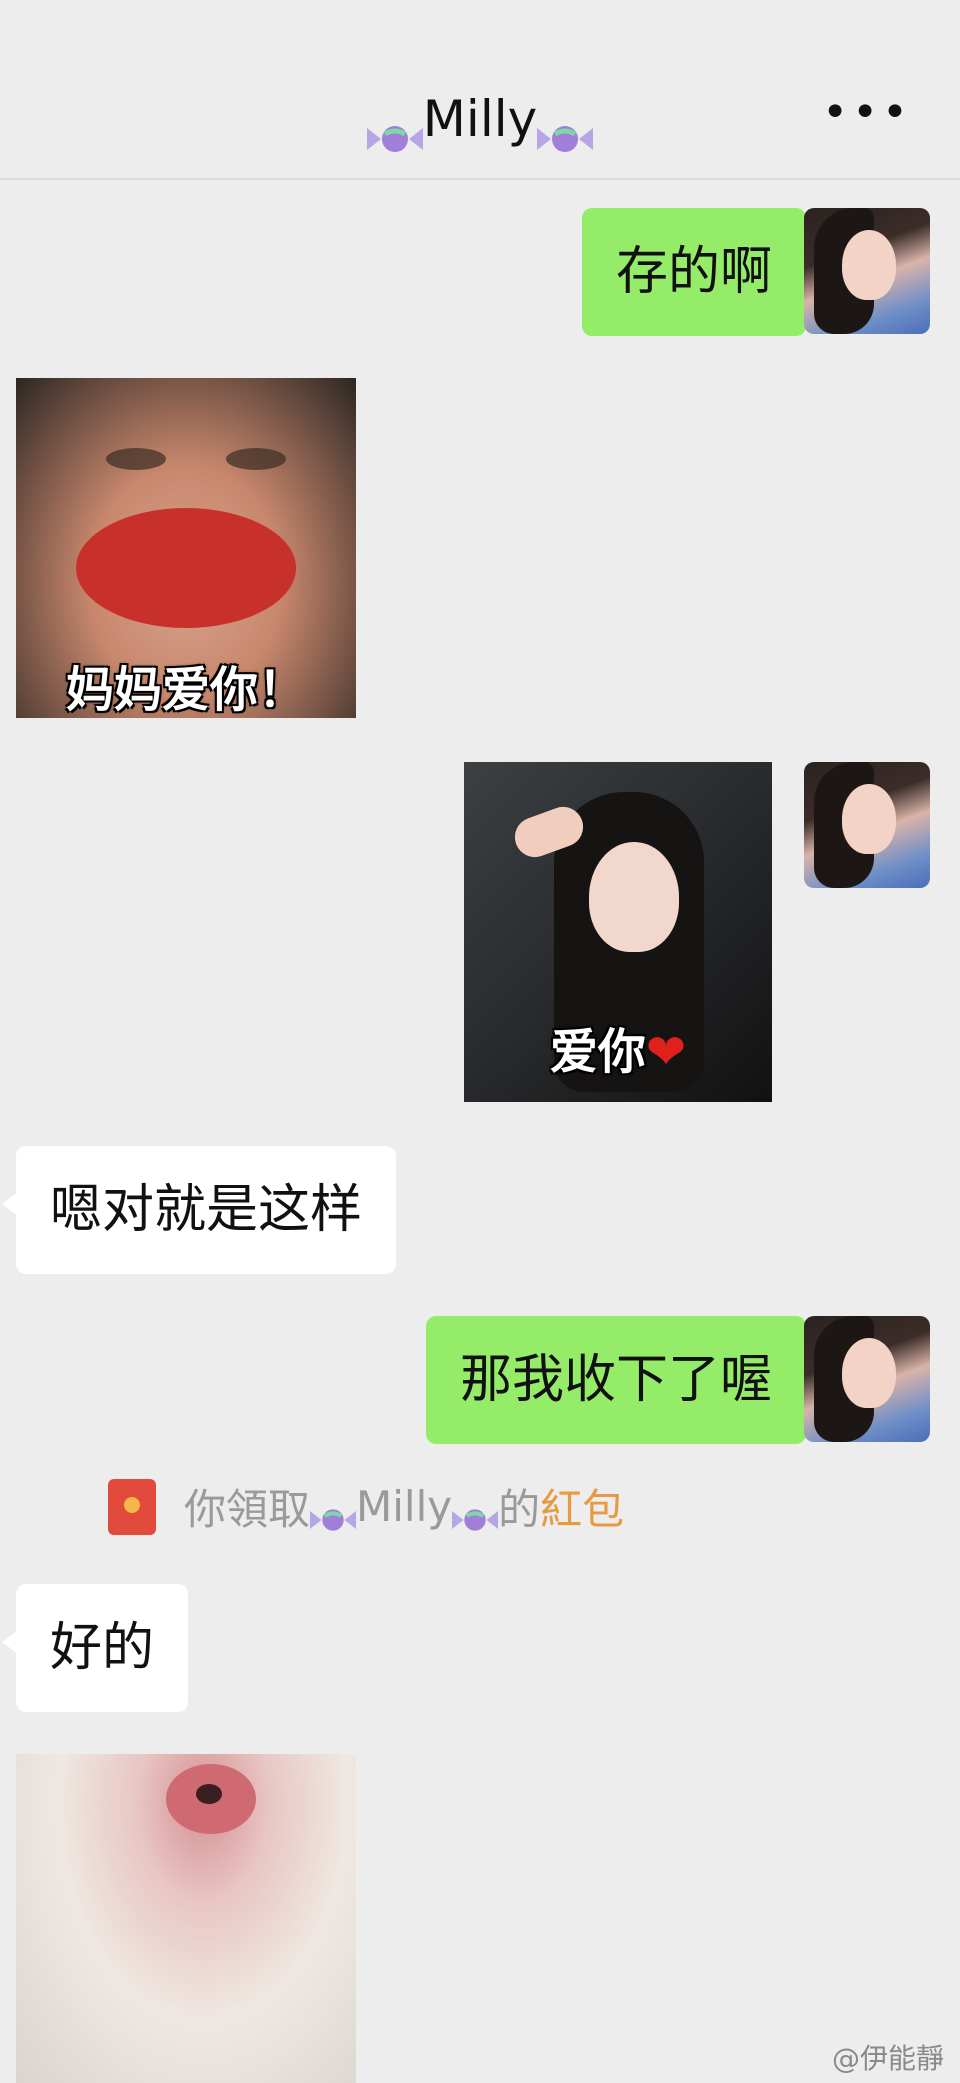 The height and width of the screenshot is (2083, 960). I want to click on watermark: @伊能靜, so click(887, 2058).